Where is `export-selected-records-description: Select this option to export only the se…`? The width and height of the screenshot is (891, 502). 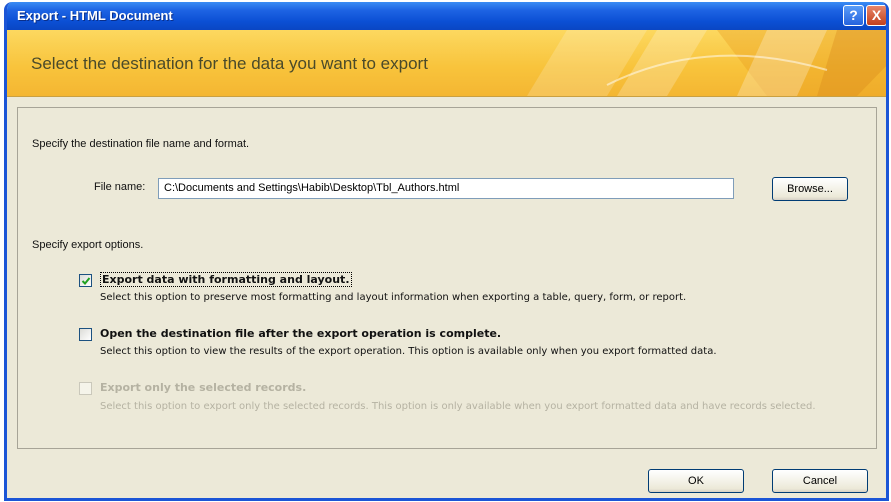 export-selected-records-description: Select this option to export only the se… is located at coordinates (458, 406).